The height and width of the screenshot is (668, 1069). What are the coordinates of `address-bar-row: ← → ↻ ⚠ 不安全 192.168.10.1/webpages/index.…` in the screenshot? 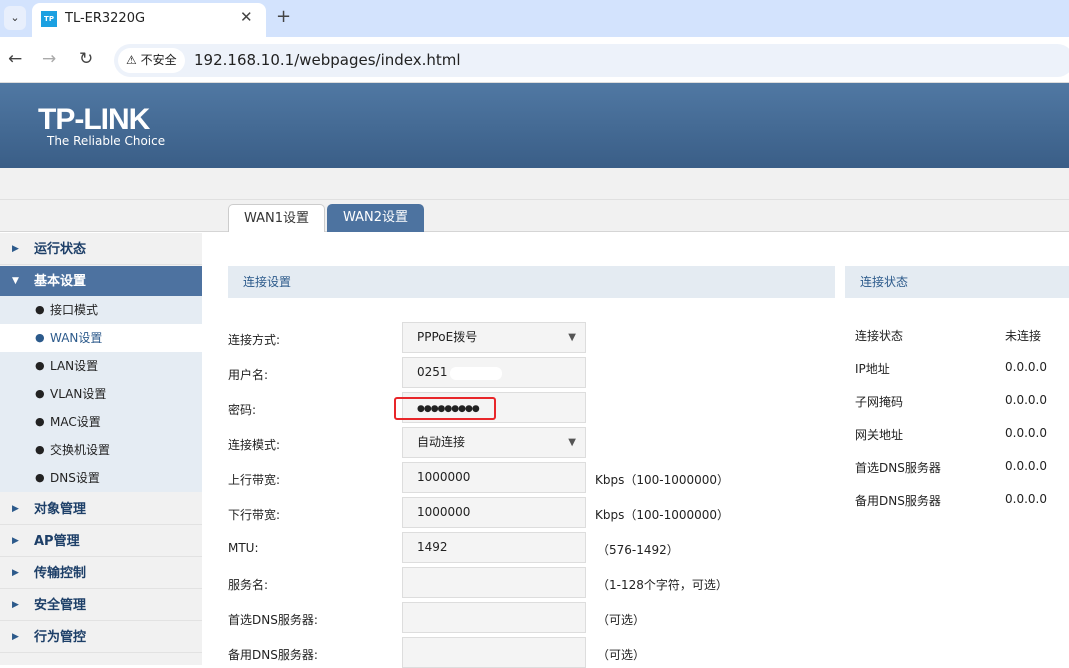 It's located at (534, 60).